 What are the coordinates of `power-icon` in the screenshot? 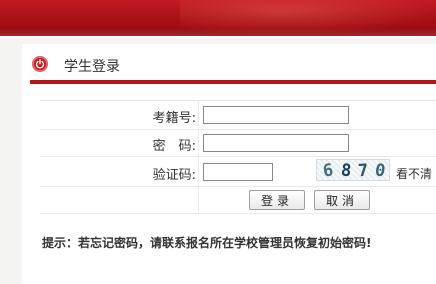 It's located at (40, 64).